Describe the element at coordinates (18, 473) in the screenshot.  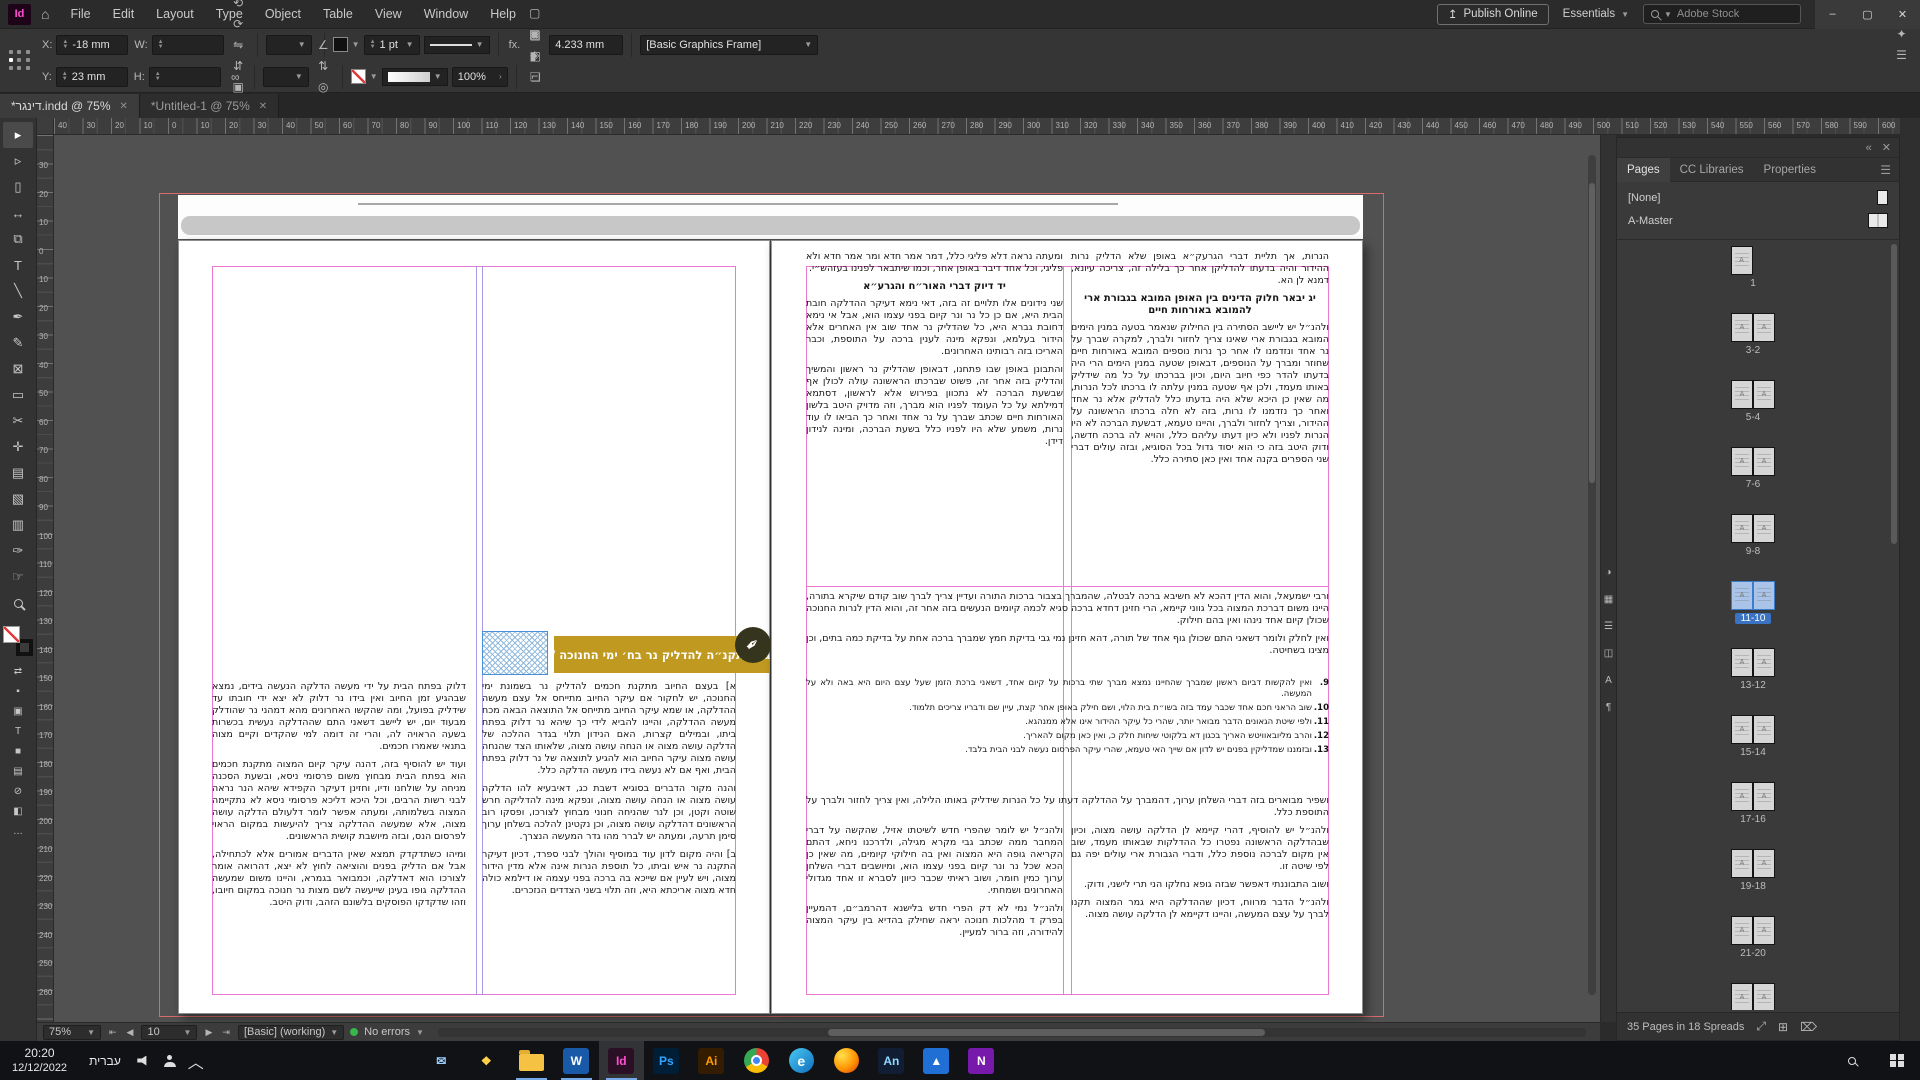
I see `gradient-swatch-tool: ▤` at that location.